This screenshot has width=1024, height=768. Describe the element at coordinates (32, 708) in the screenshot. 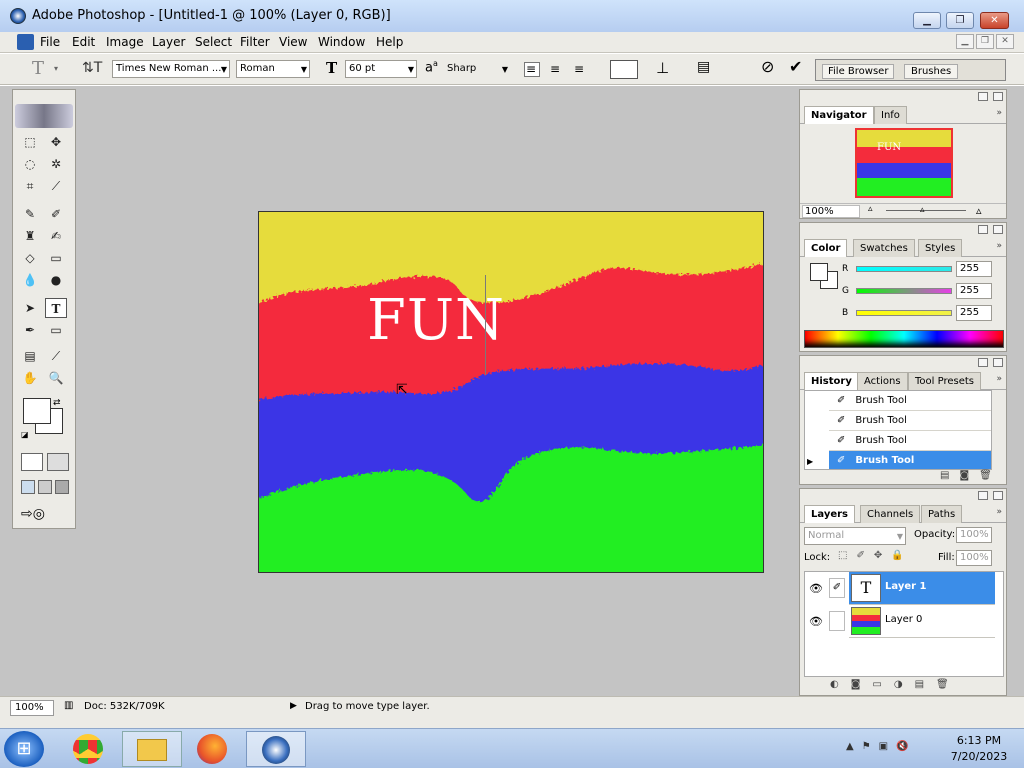

I see `status-zoom-field: 100%` at that location.